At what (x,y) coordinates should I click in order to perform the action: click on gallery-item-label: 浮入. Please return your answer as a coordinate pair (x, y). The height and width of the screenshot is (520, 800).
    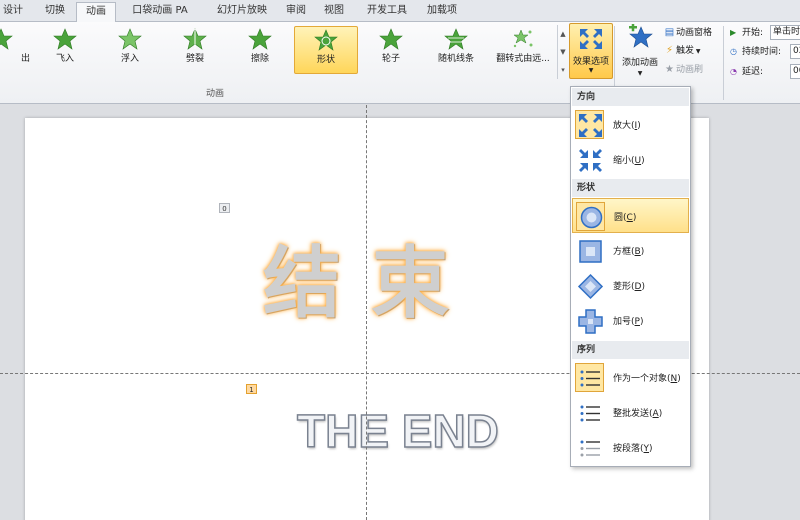
    Looking at the image, I should click on (129, 59).